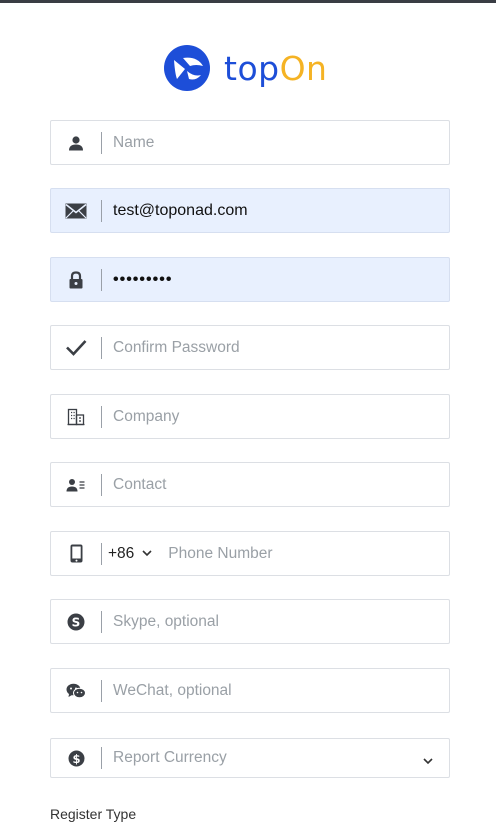 This screenshot has width=496, height=822. I want to click on company-input: Company, so click(146, 417).